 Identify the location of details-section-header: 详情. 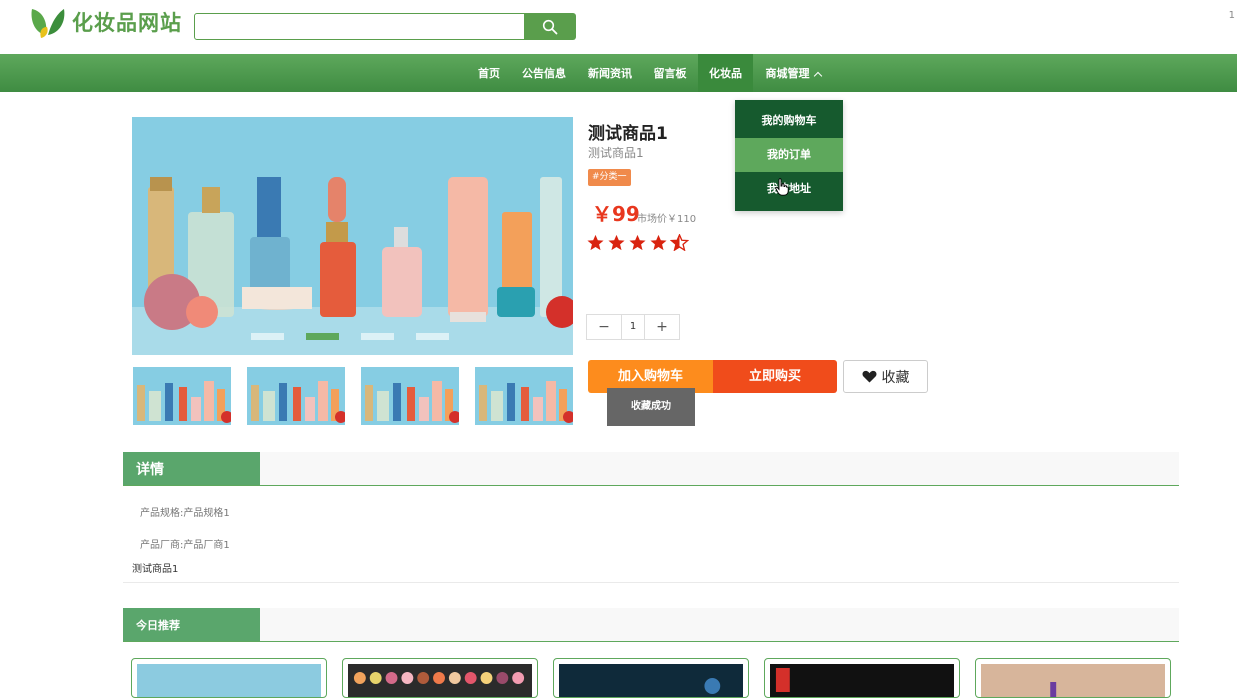
(651, 469).